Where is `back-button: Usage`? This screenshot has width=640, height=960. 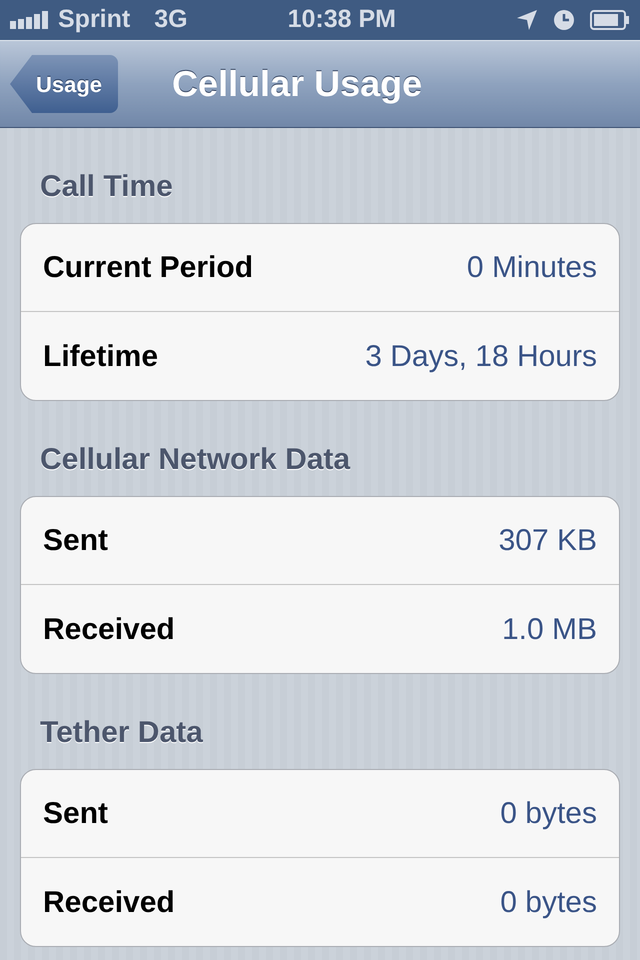 back-button: Usage is located at coordinates (64, 84).